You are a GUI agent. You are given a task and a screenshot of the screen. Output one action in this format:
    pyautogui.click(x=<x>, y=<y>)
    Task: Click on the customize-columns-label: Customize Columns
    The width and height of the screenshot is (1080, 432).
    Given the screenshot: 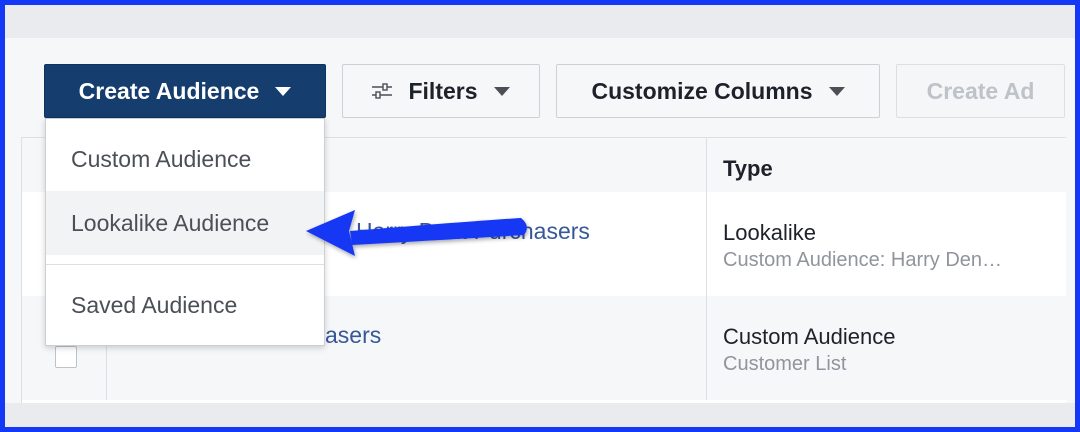 What is the action you would take?
    pyautogui.click(x=702, y=90)
    